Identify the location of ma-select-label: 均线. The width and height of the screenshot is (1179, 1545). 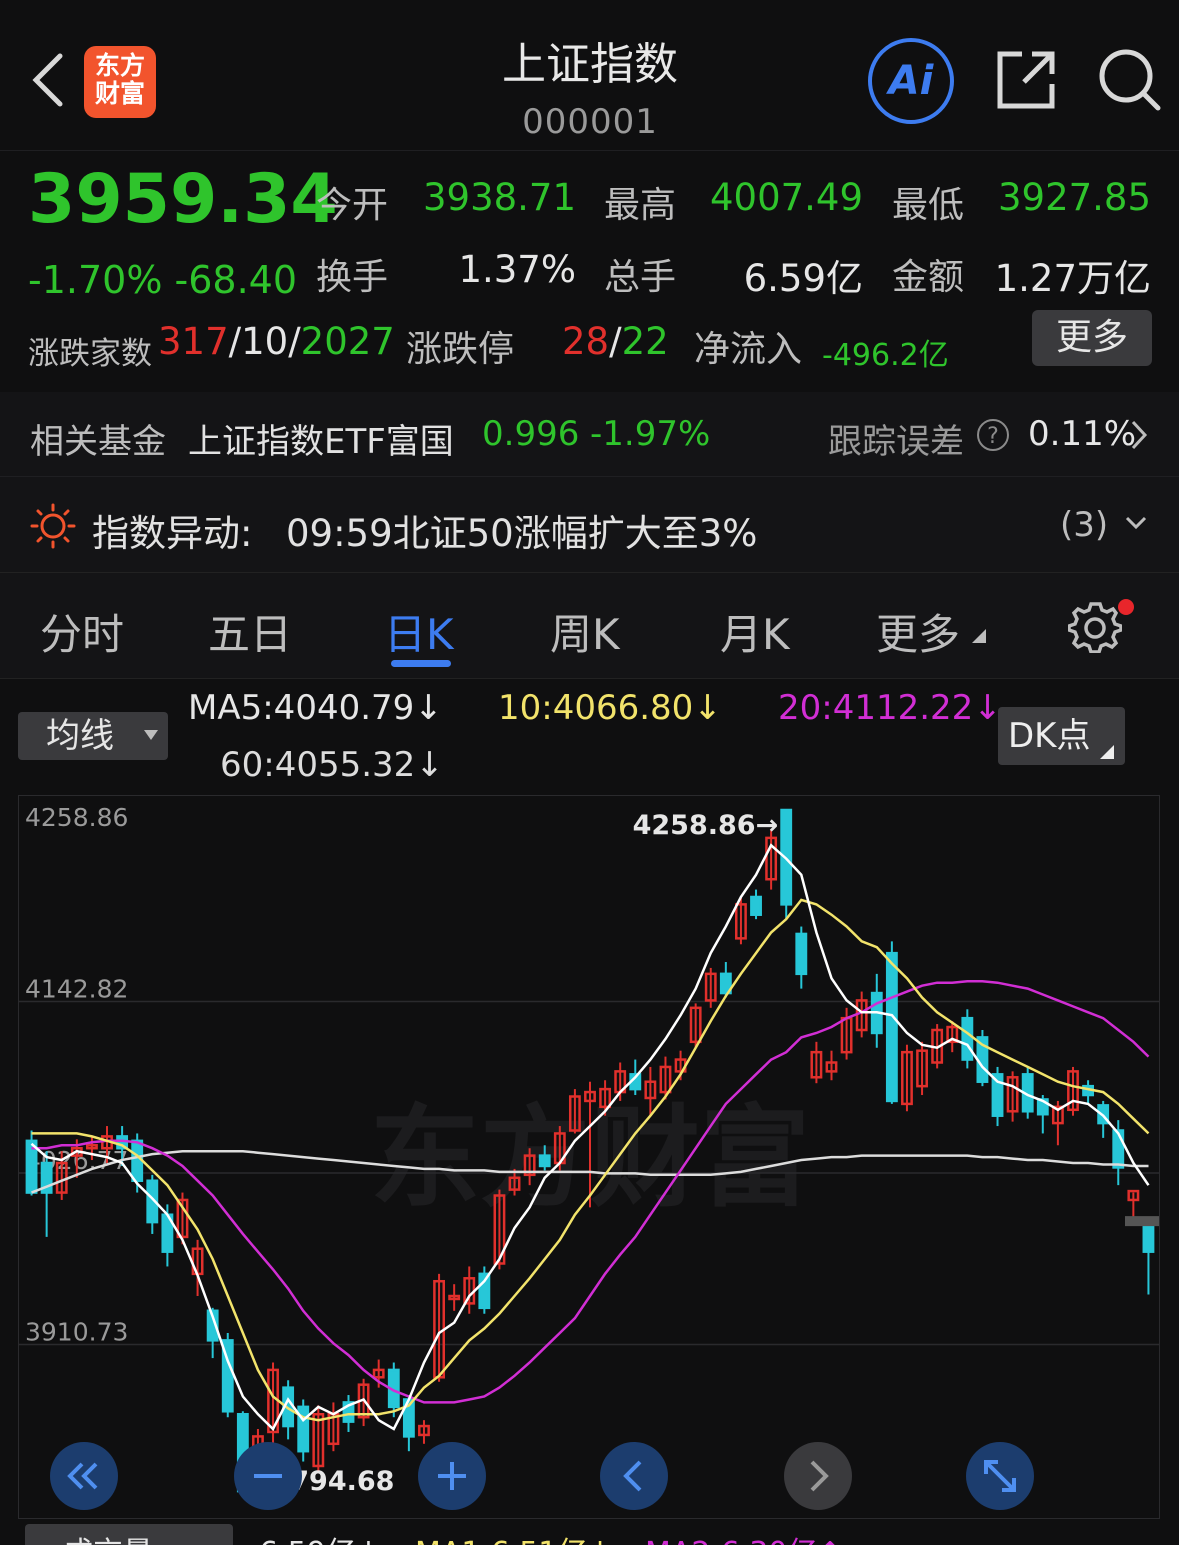
(80, 736).